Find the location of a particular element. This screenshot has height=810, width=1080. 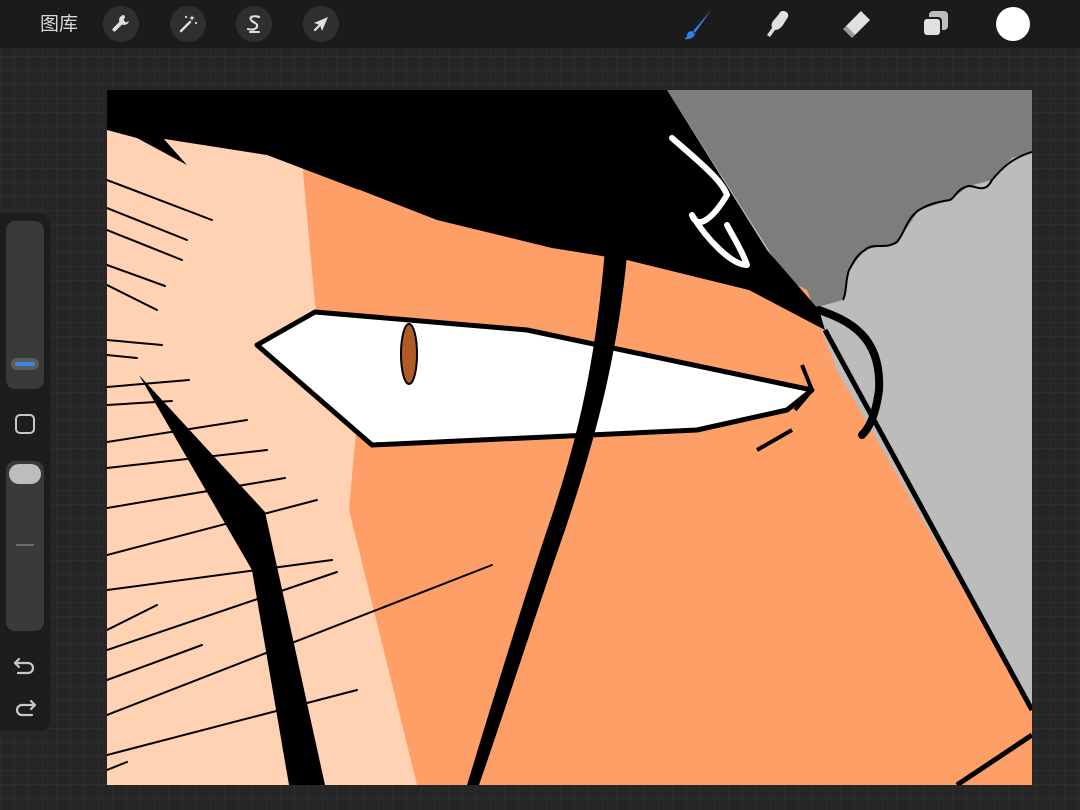

wrench-icon is located at coordinates (120, 23).